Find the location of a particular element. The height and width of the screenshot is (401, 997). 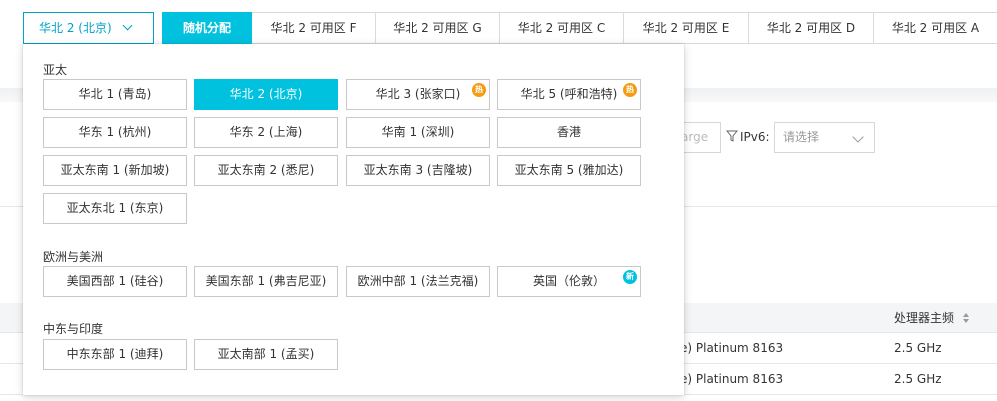

region-select: 华北 2 (北京) is located at coordinates (88, 28).